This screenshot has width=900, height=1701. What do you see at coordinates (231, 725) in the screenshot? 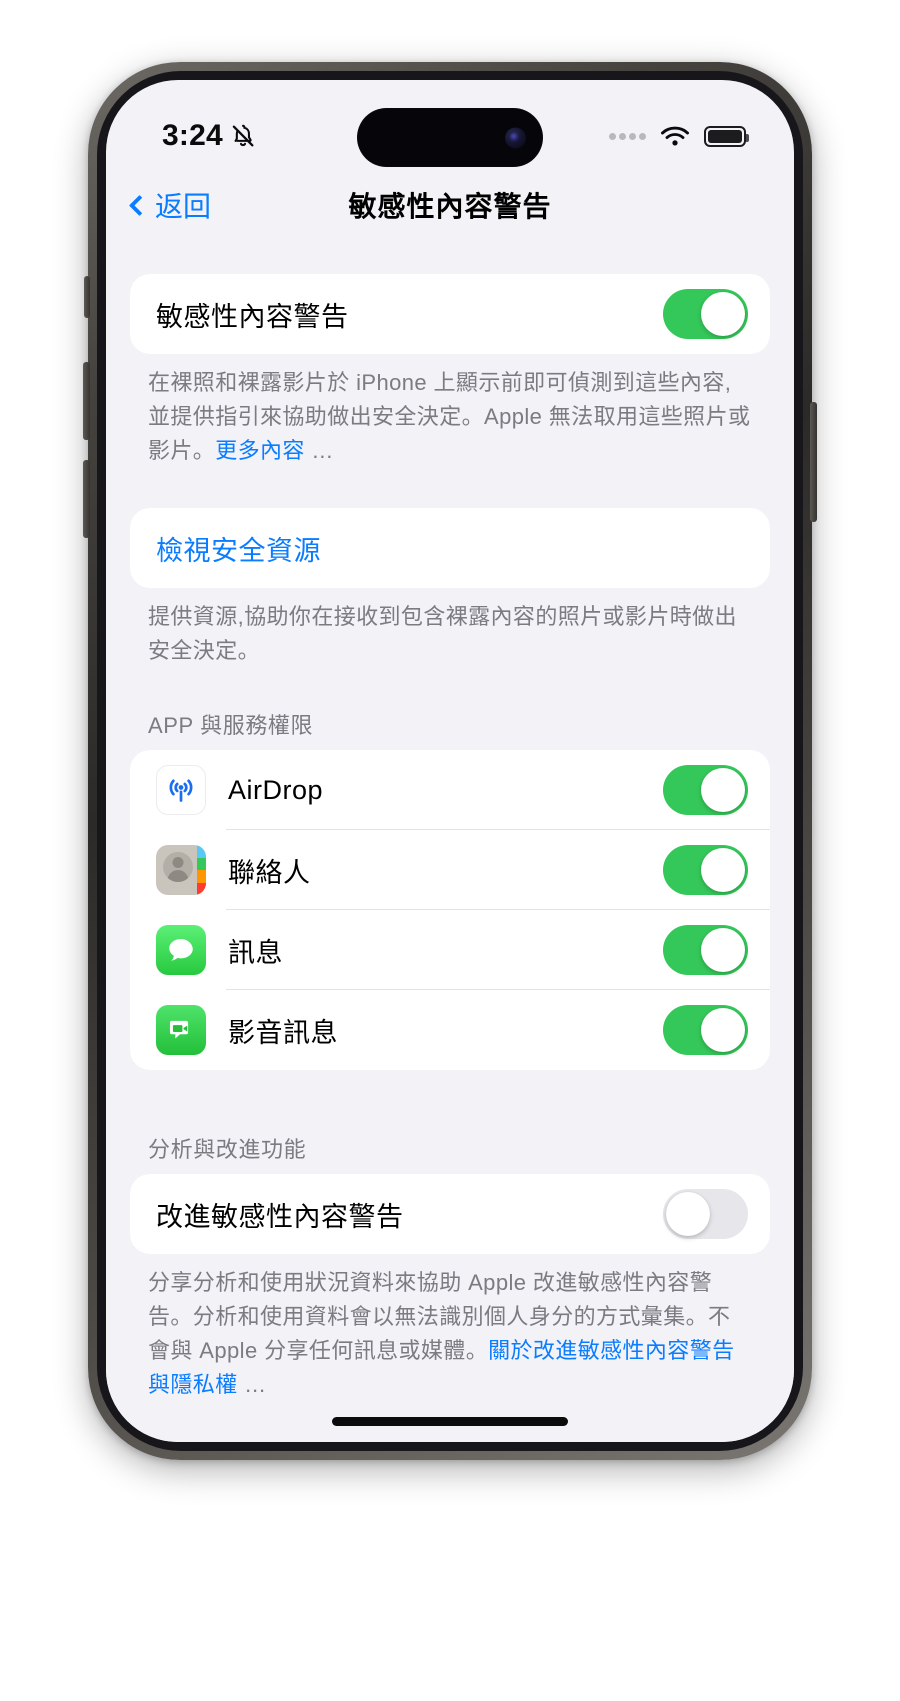
I see `app-permissions-header: APP 與服務權限` at bounding box center [231, 725].